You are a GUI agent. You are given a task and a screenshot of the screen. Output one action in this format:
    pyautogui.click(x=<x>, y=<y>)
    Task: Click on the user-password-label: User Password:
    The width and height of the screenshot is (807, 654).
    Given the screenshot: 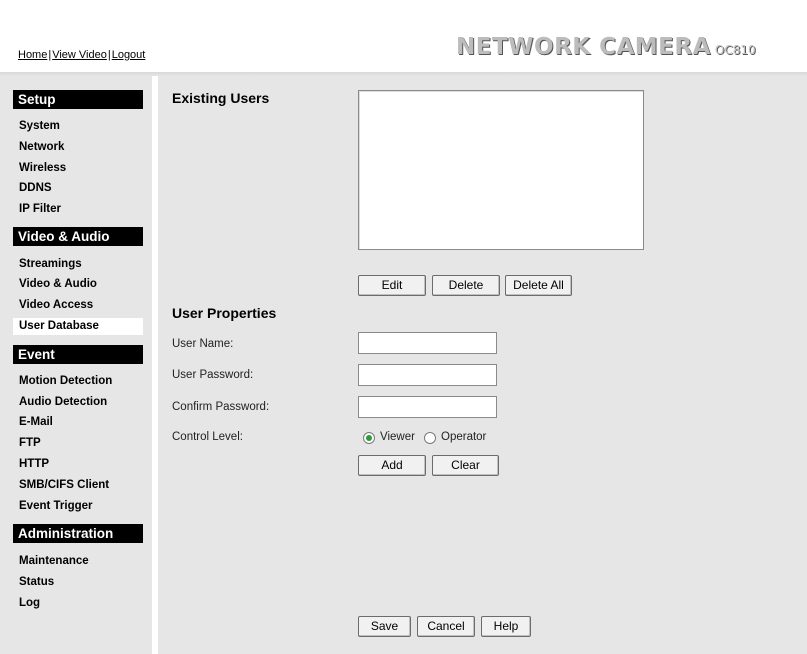 What is the action you would take?
    pyautogui.click(x=213, y=375)
    